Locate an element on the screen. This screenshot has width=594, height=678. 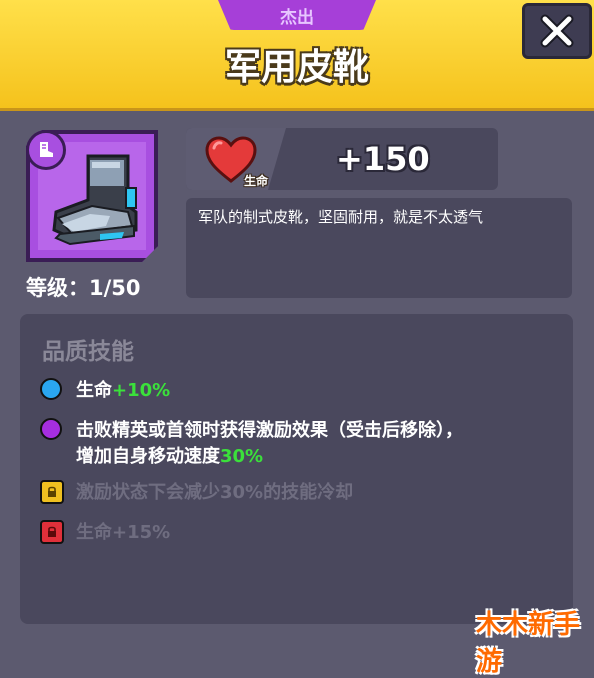
item-type-badge is located at coordinates (46, 150).